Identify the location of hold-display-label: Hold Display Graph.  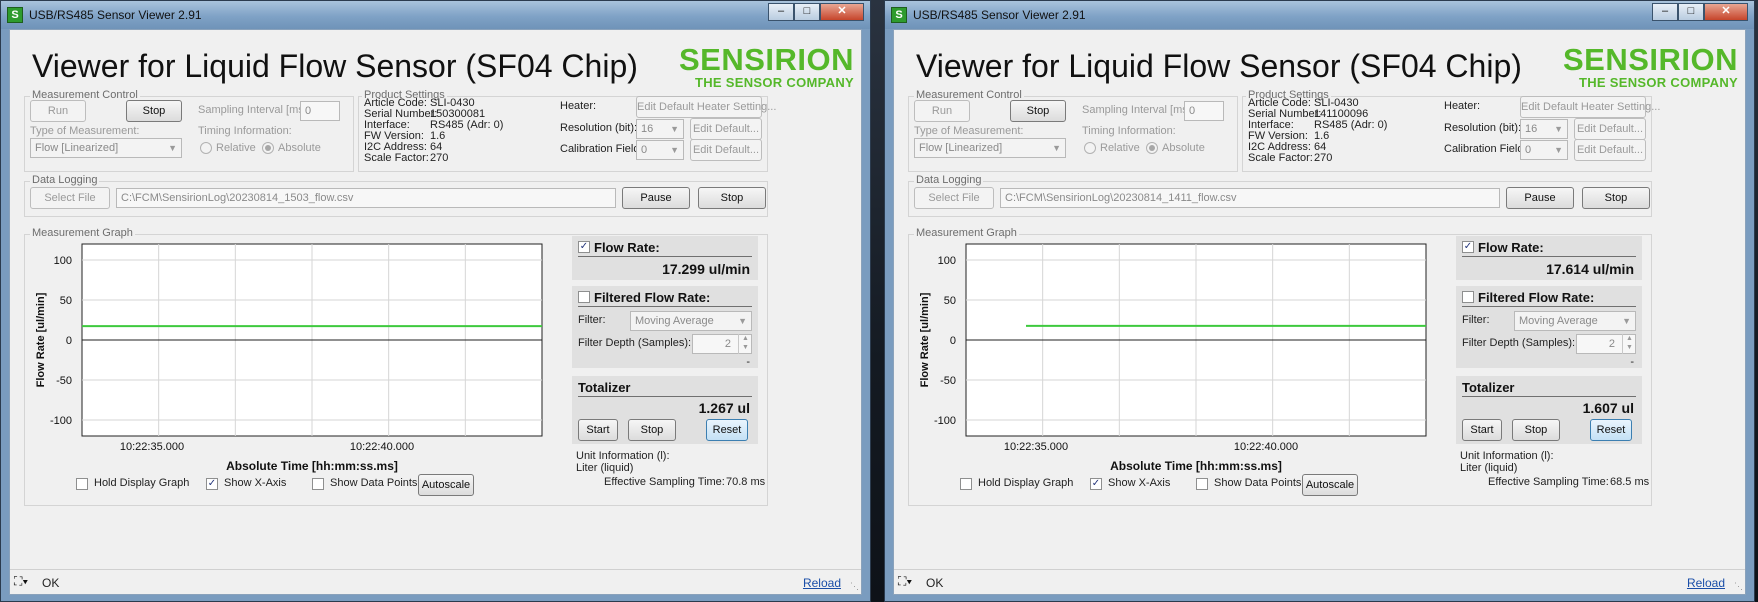
(1026, 483).